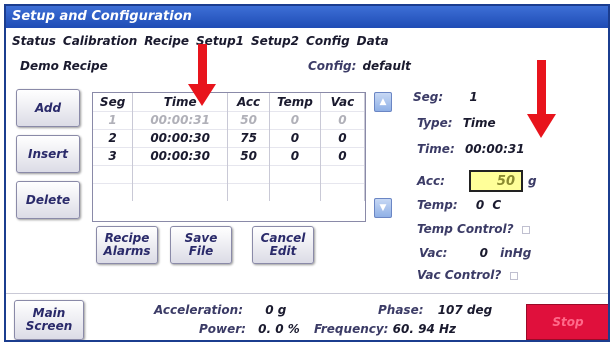 The width and height of the screenshot is (613, 345). I want to click on config-line: Config: default, so click(359, 66).